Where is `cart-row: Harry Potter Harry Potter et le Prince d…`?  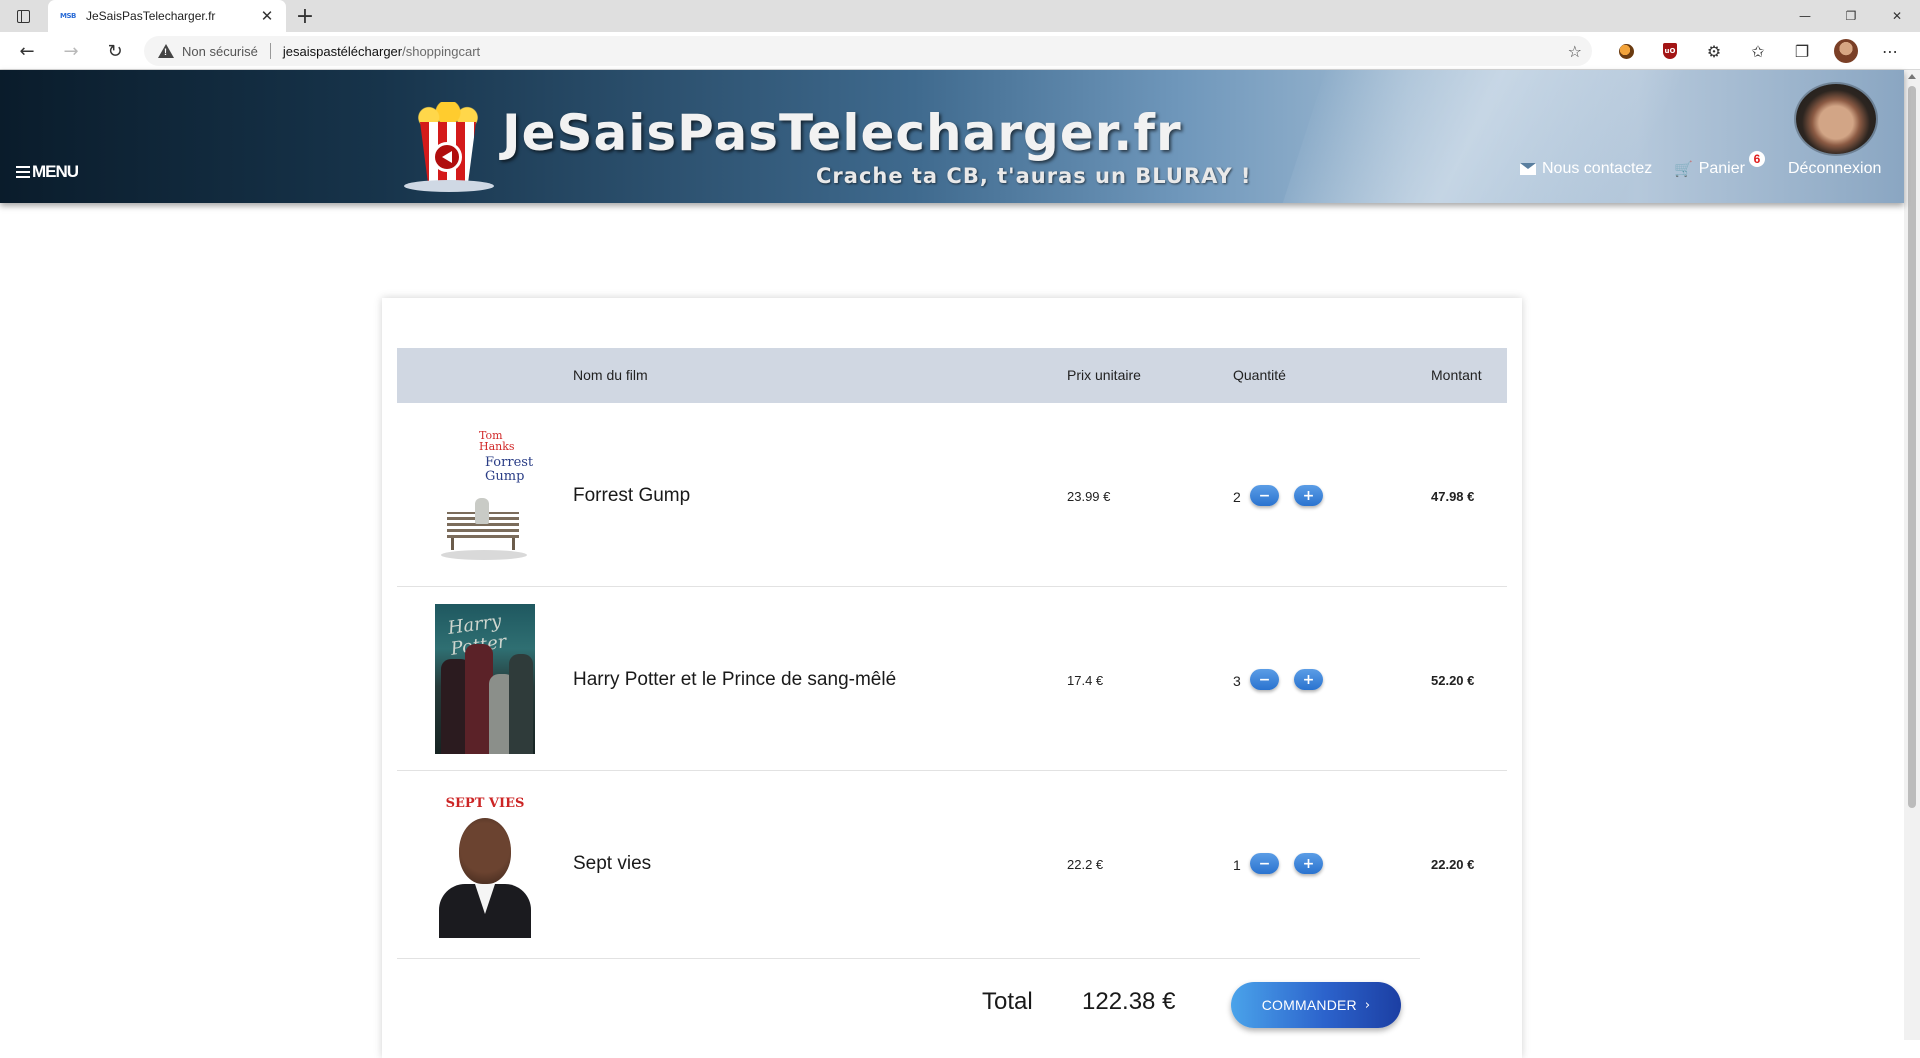
cart-row: Harry Potter Harry Potter et le Prince d… is located at coordinates (952, 679).